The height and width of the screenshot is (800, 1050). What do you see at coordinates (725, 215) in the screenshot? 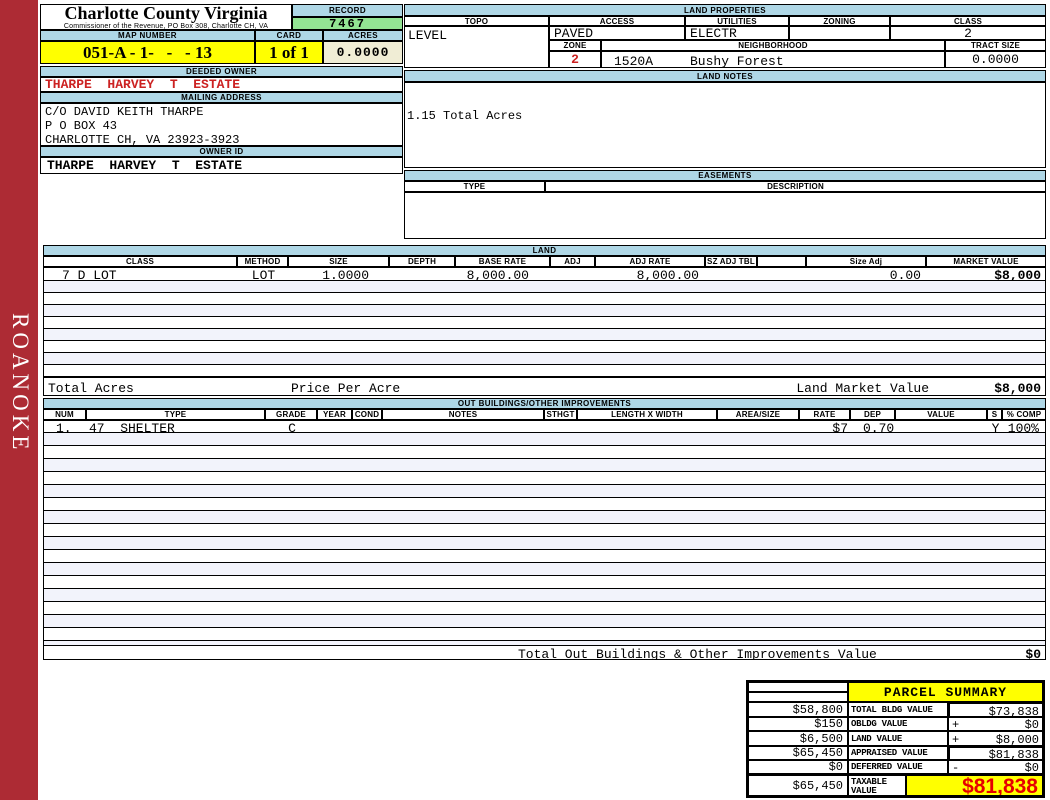
I see `easements-box` at bounding box center [725, 215].